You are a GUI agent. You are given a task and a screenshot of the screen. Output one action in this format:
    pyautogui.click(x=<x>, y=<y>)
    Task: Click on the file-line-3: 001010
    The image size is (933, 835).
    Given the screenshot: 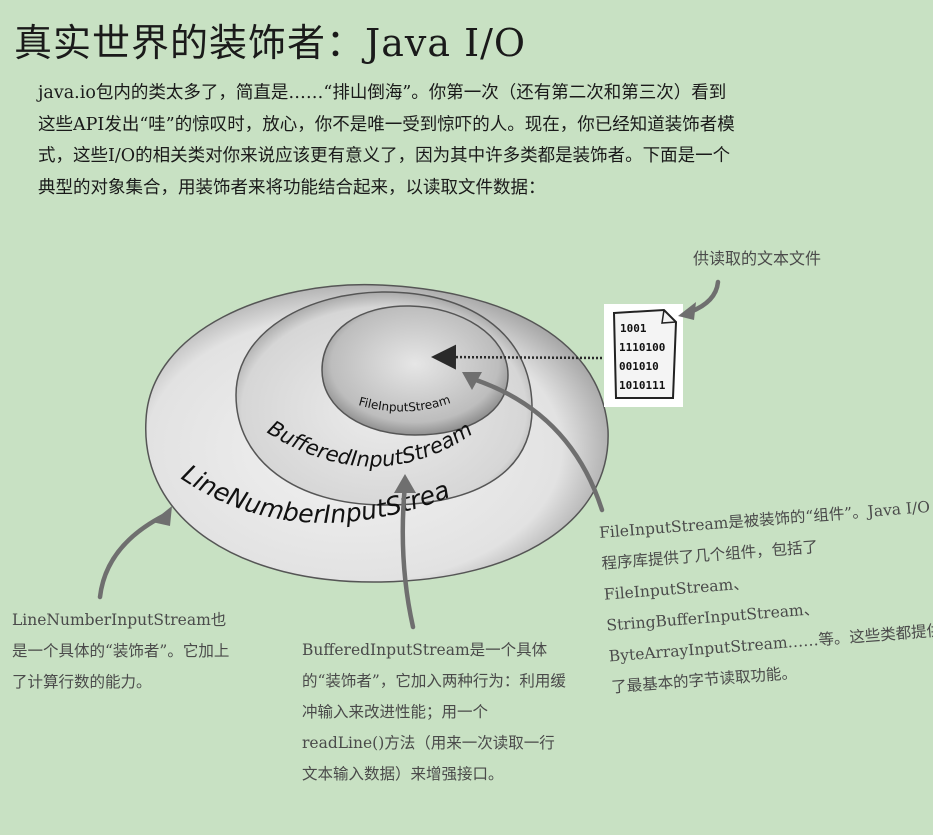 What is the action you would take?
    pyautogui.click(x=639, y=366)
    